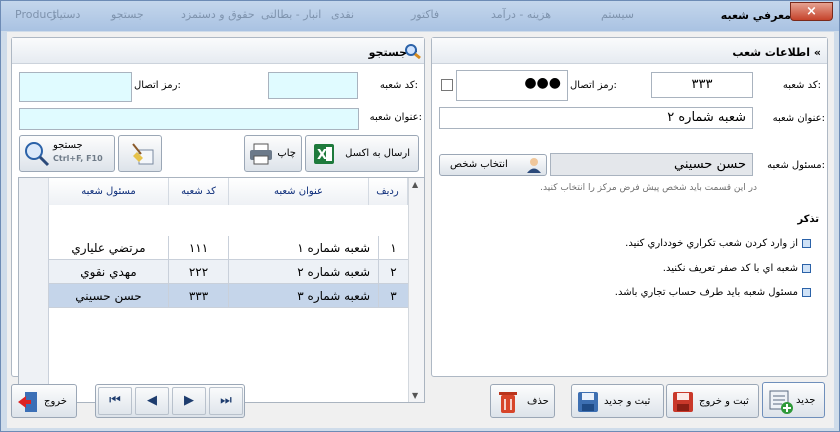  What do you see at coordinates (34, 303) in the screenshot?
I see `row-header-column` at bounding box center [34, 303].